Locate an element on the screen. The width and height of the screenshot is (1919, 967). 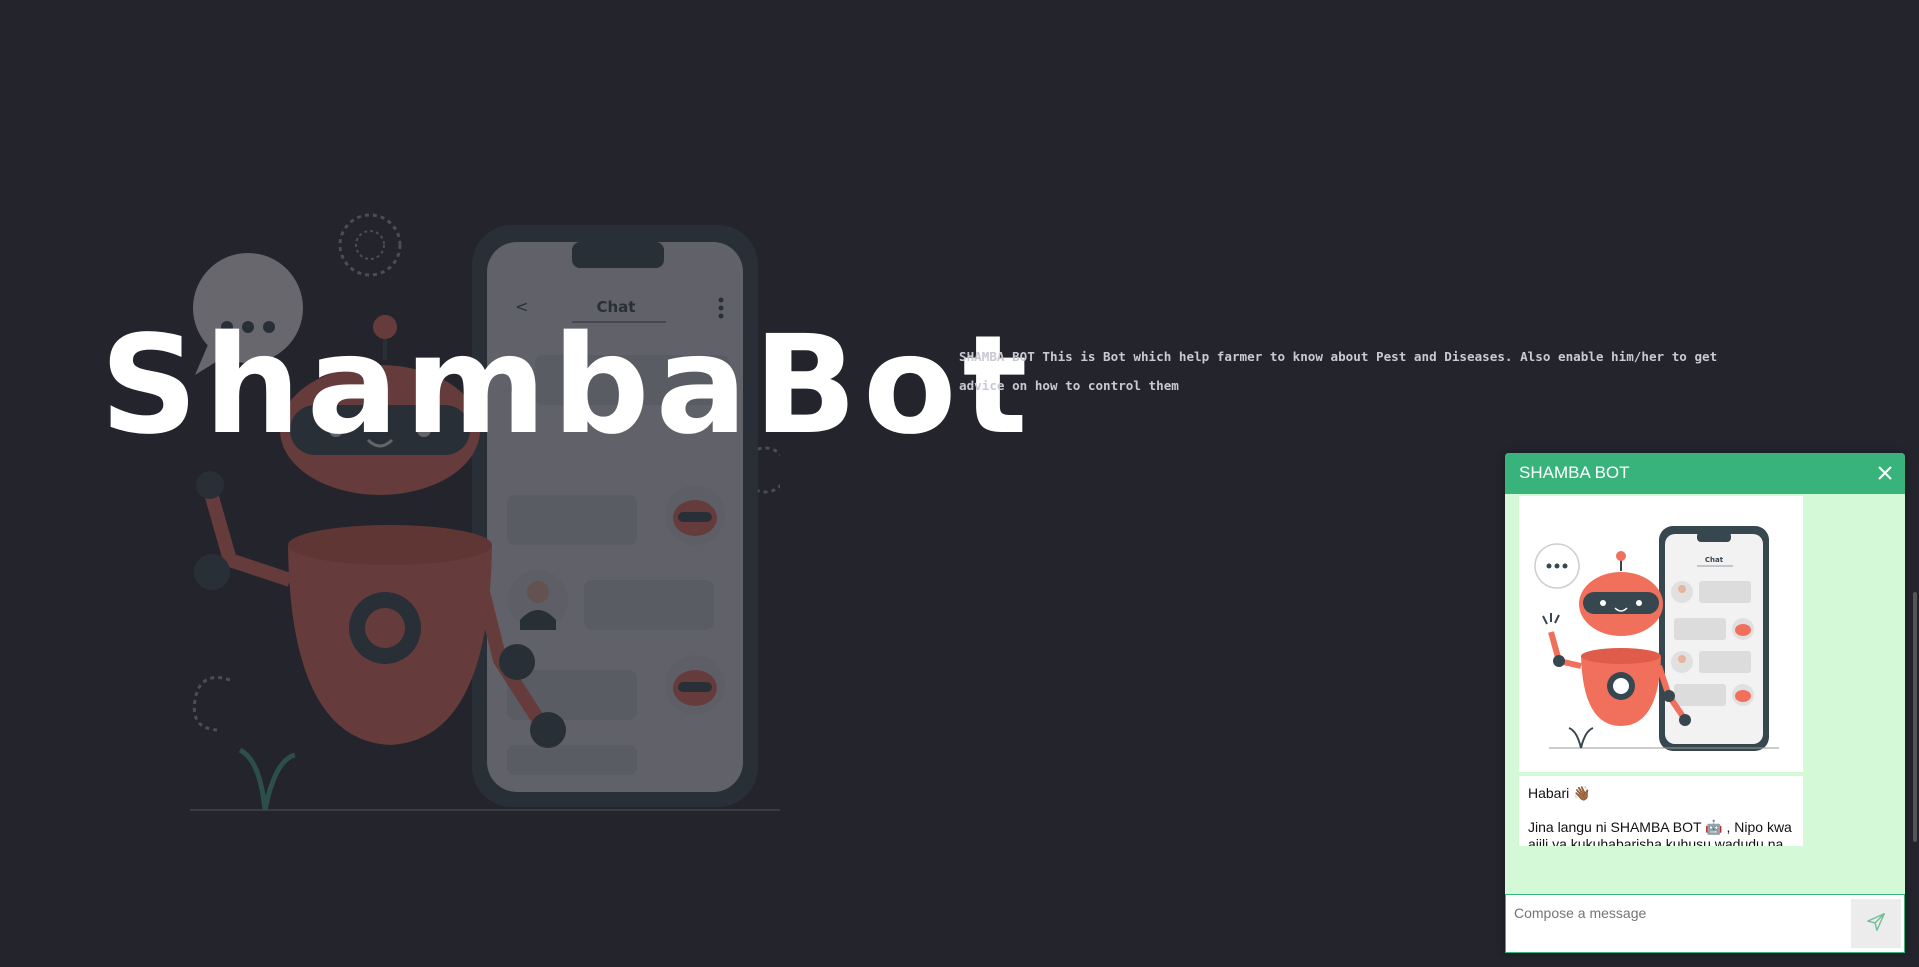
chat-title: SHAMBA BOT is located at coordinates (1574, 472).